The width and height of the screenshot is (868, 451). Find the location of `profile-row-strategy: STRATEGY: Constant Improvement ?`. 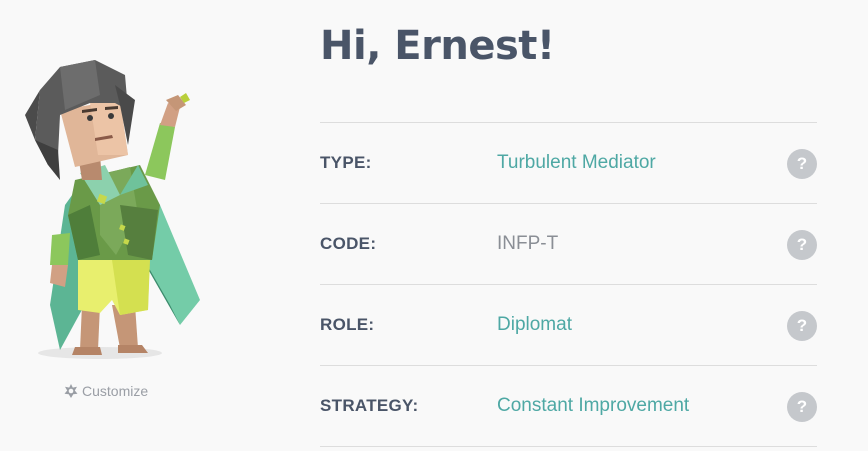

profile-row-strategy: STRATEGY: Constant Improvement ? is located at coordinates (568, 406).